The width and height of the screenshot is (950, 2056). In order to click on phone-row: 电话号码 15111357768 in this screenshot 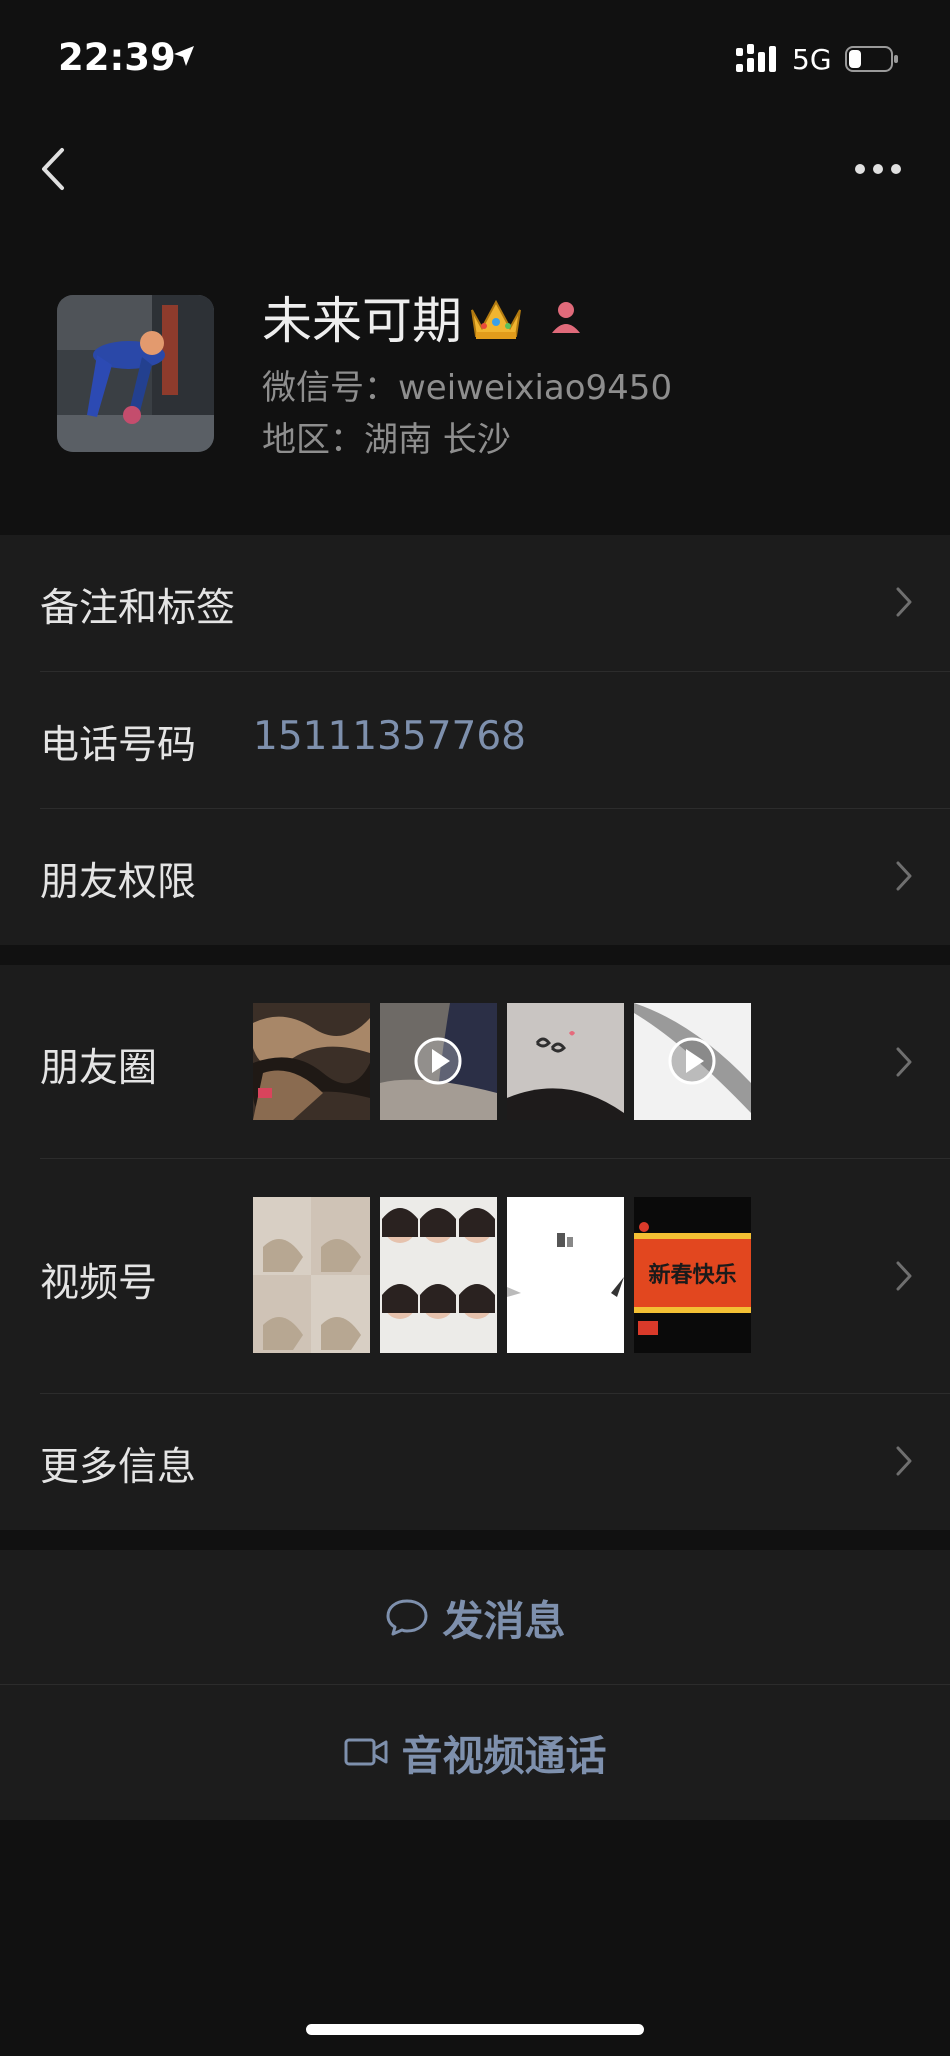, I will do `click(475, 740)`.